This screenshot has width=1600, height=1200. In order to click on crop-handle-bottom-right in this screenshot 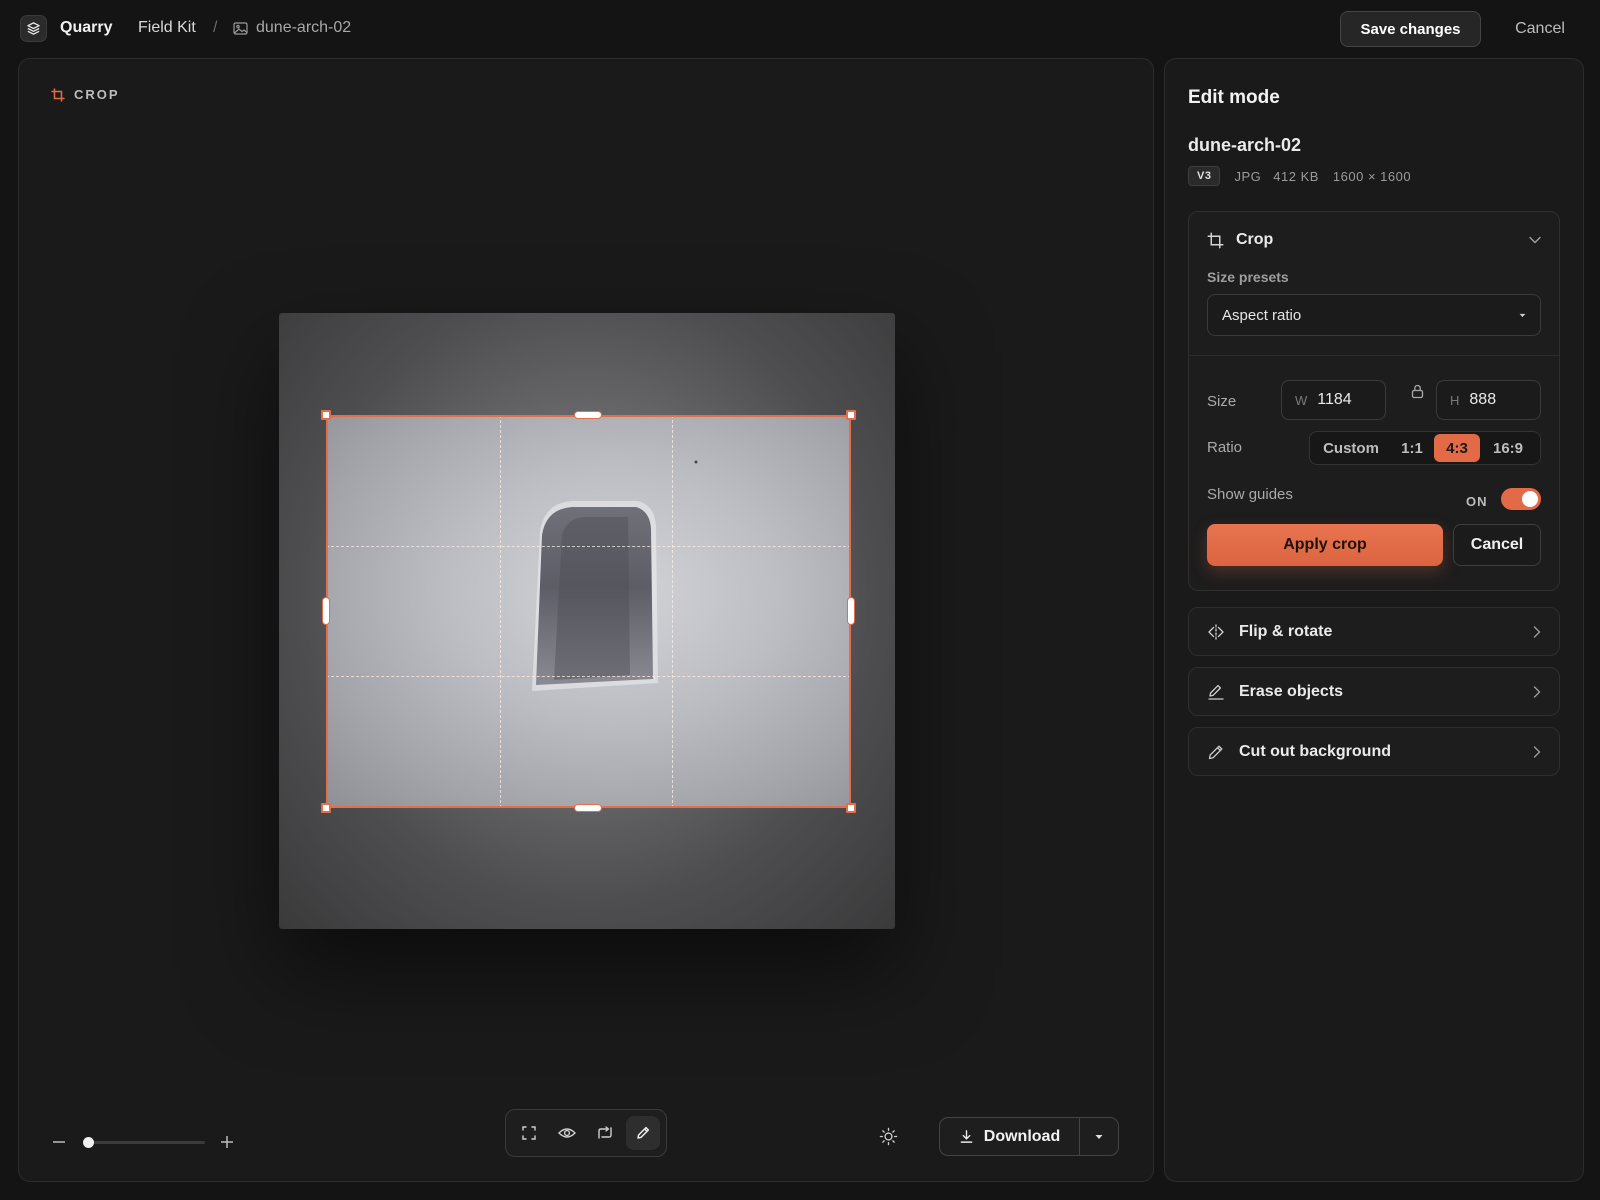, I will do `click(851, 808)`.